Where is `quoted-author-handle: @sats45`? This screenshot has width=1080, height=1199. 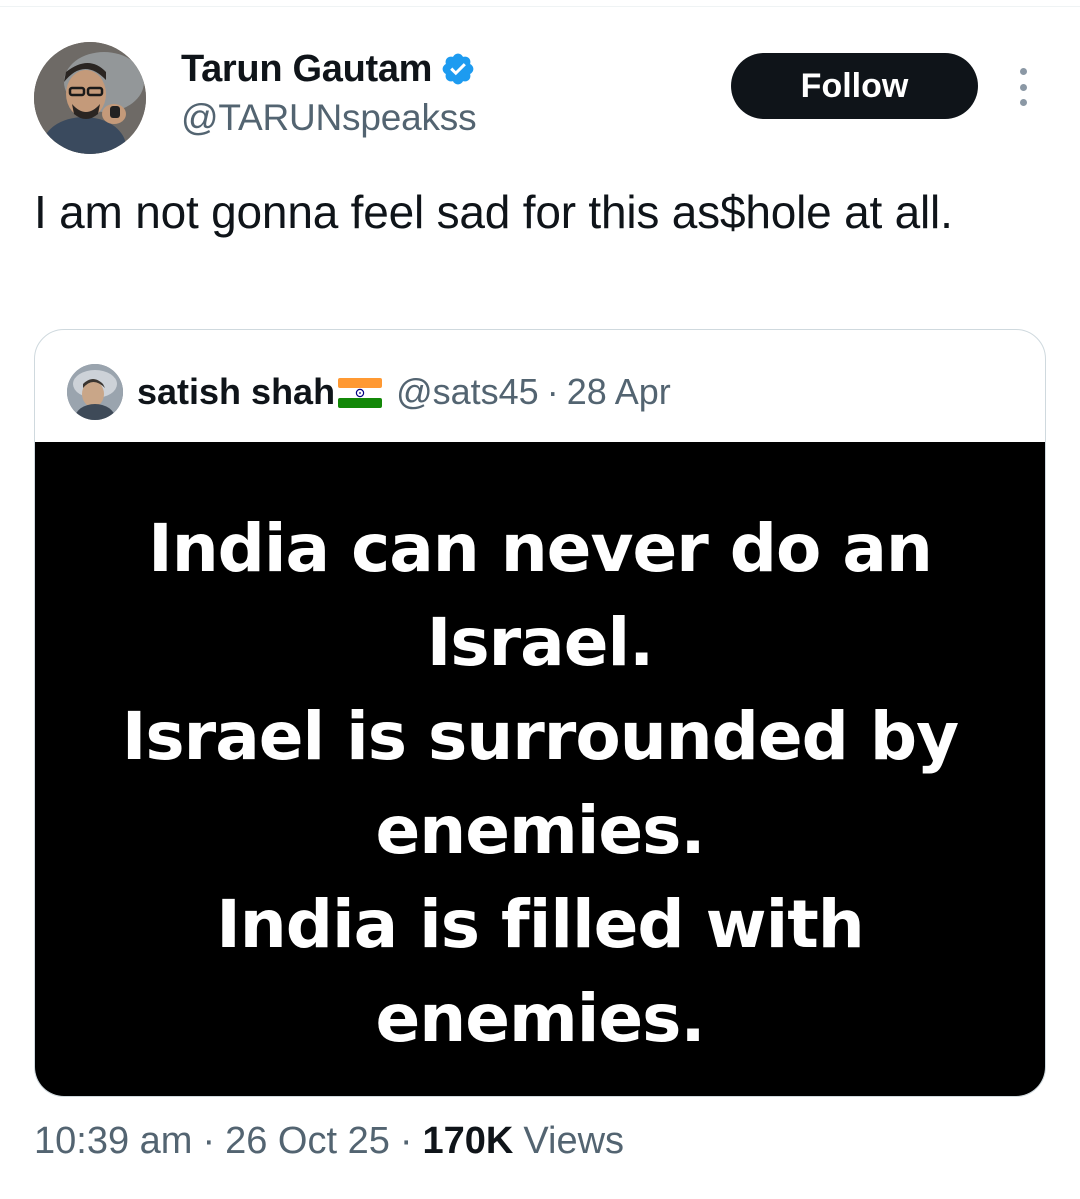
quoted-author-handle: @sats45 is located at coordinates (467, 392).